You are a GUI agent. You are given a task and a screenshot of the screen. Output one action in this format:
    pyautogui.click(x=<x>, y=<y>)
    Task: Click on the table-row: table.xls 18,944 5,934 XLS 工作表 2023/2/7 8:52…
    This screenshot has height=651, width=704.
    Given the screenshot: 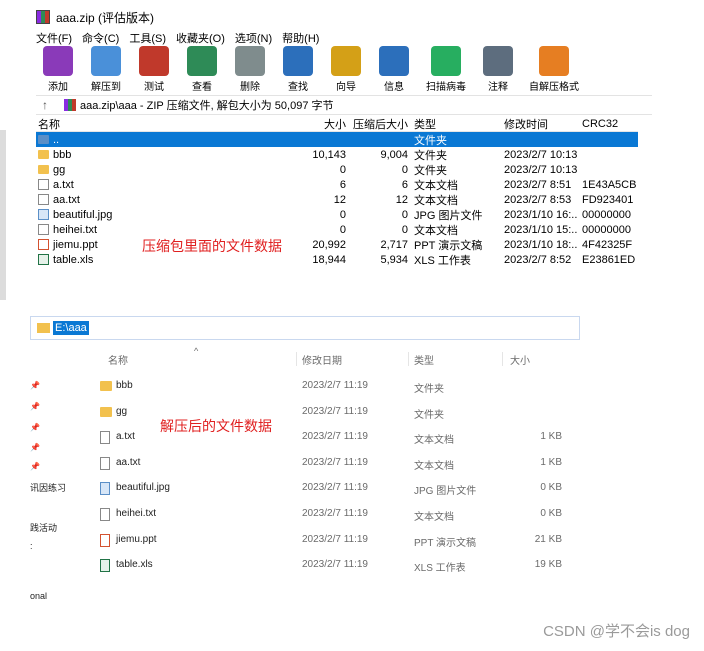 What is the action you would take?
    pyautogui.click(x=337, y=259)
    